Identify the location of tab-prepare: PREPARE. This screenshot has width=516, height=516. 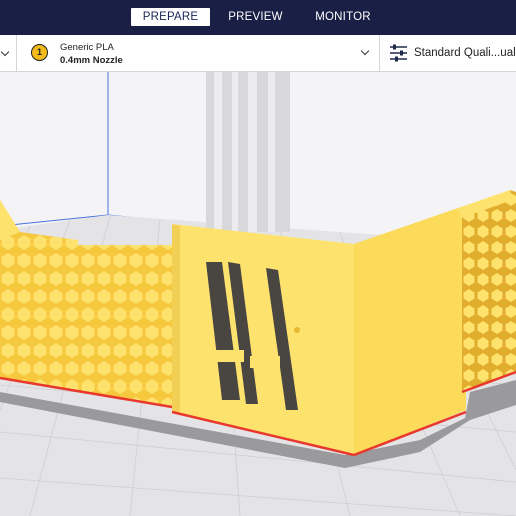
(170, 17).